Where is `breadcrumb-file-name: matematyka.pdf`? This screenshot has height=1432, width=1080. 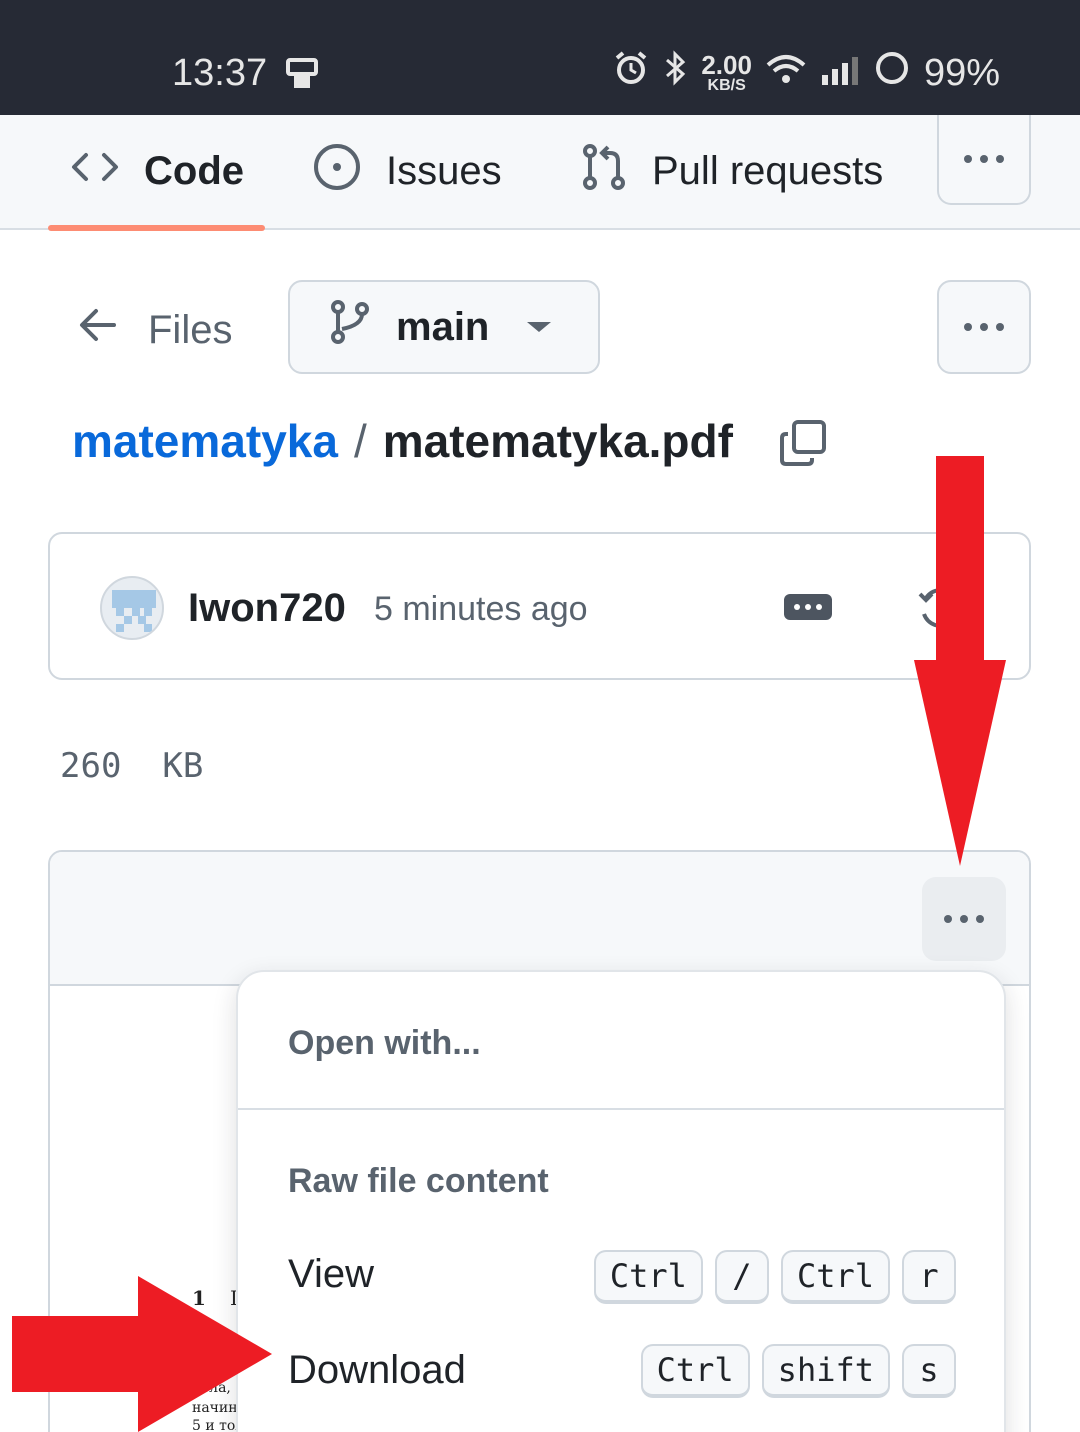
breadcrumb-file-name: matematyka.pdf is located at coordinates (557, 441).